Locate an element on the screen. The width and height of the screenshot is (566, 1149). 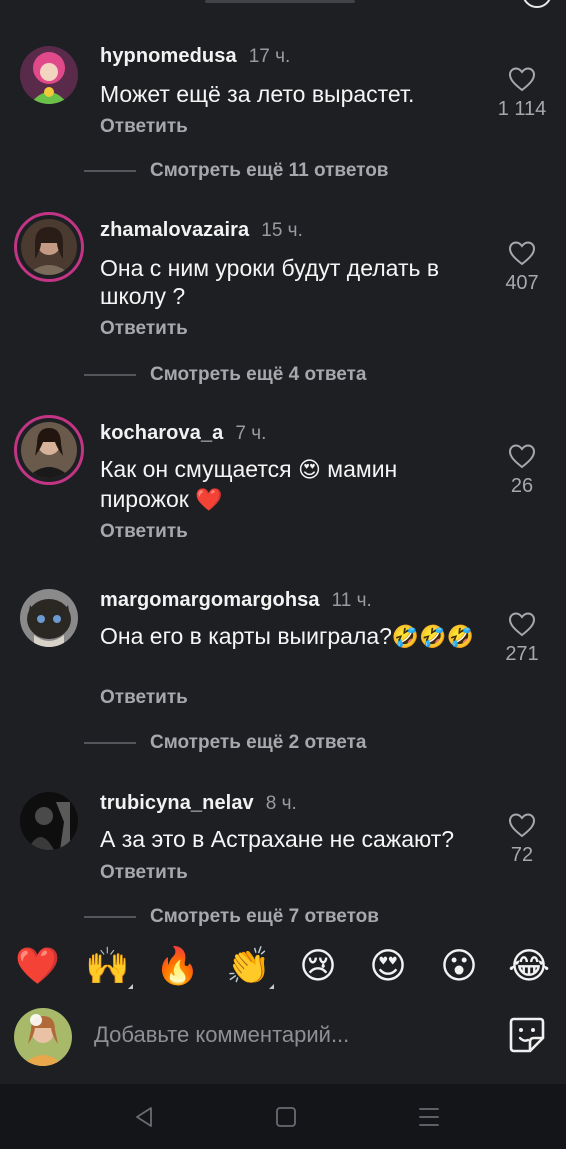
like-count: 407 is located at coordinates (522, 283).